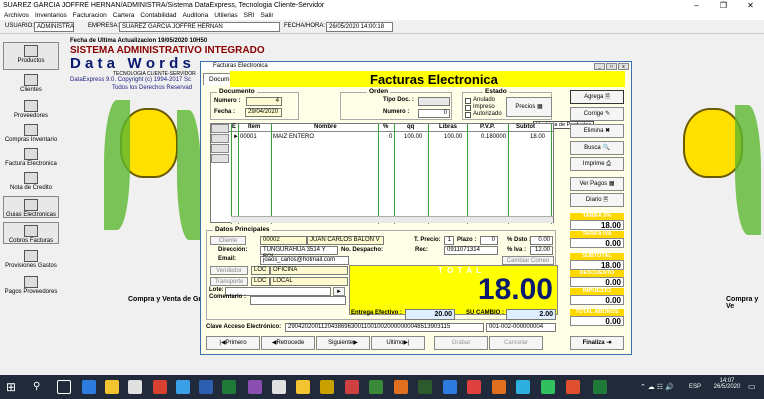 The height and width of the screenshot is (399, 764). I want to click on numero-field: 4, so click(264, 101).